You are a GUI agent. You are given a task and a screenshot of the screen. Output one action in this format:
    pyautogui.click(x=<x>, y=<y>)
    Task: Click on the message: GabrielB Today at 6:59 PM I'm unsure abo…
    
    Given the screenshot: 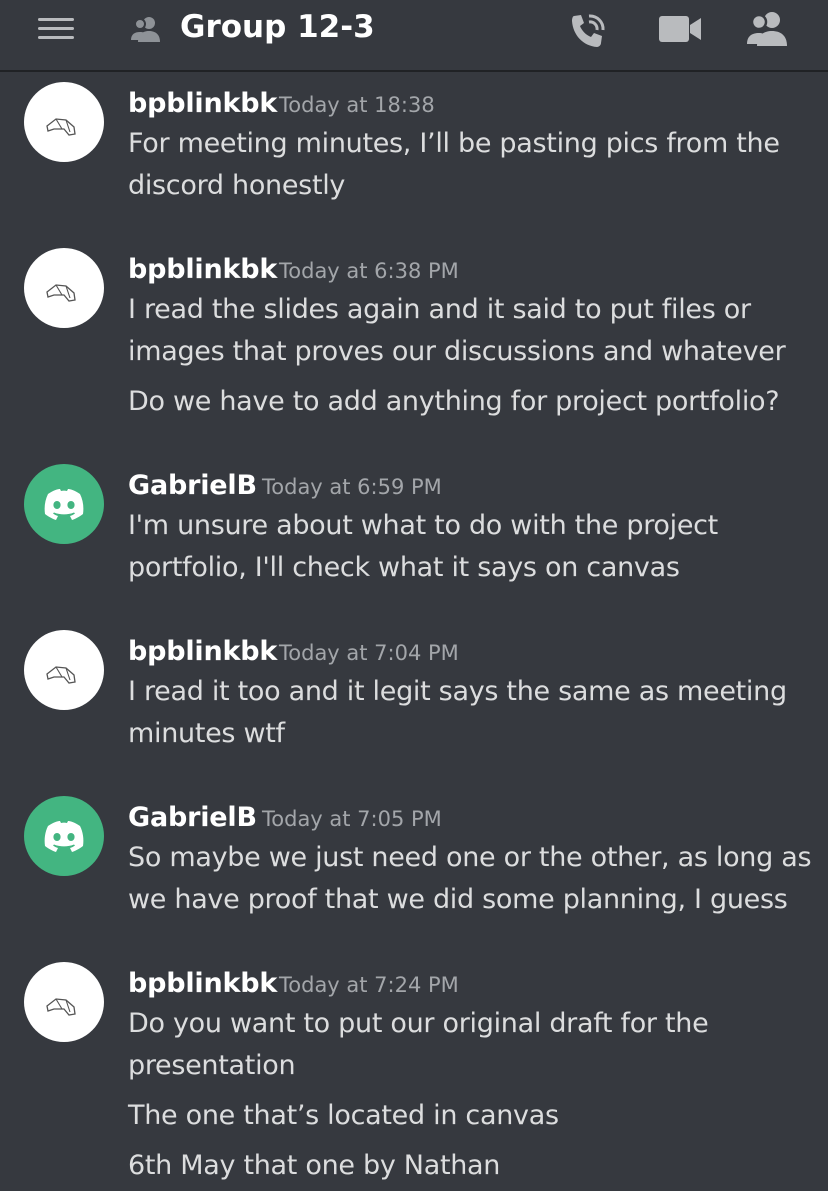 What is the action you would take?
    pyautogui.click(x=414, y=527)
    